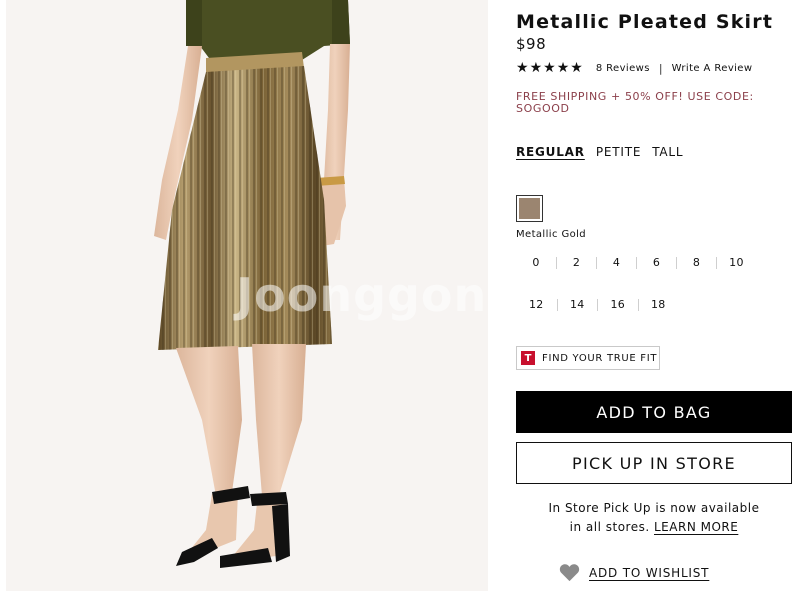  Describe the element at coordinates (649, 572) in the screenshot. I see `wishlist-label: ADD TO WISHLIST` at that location.